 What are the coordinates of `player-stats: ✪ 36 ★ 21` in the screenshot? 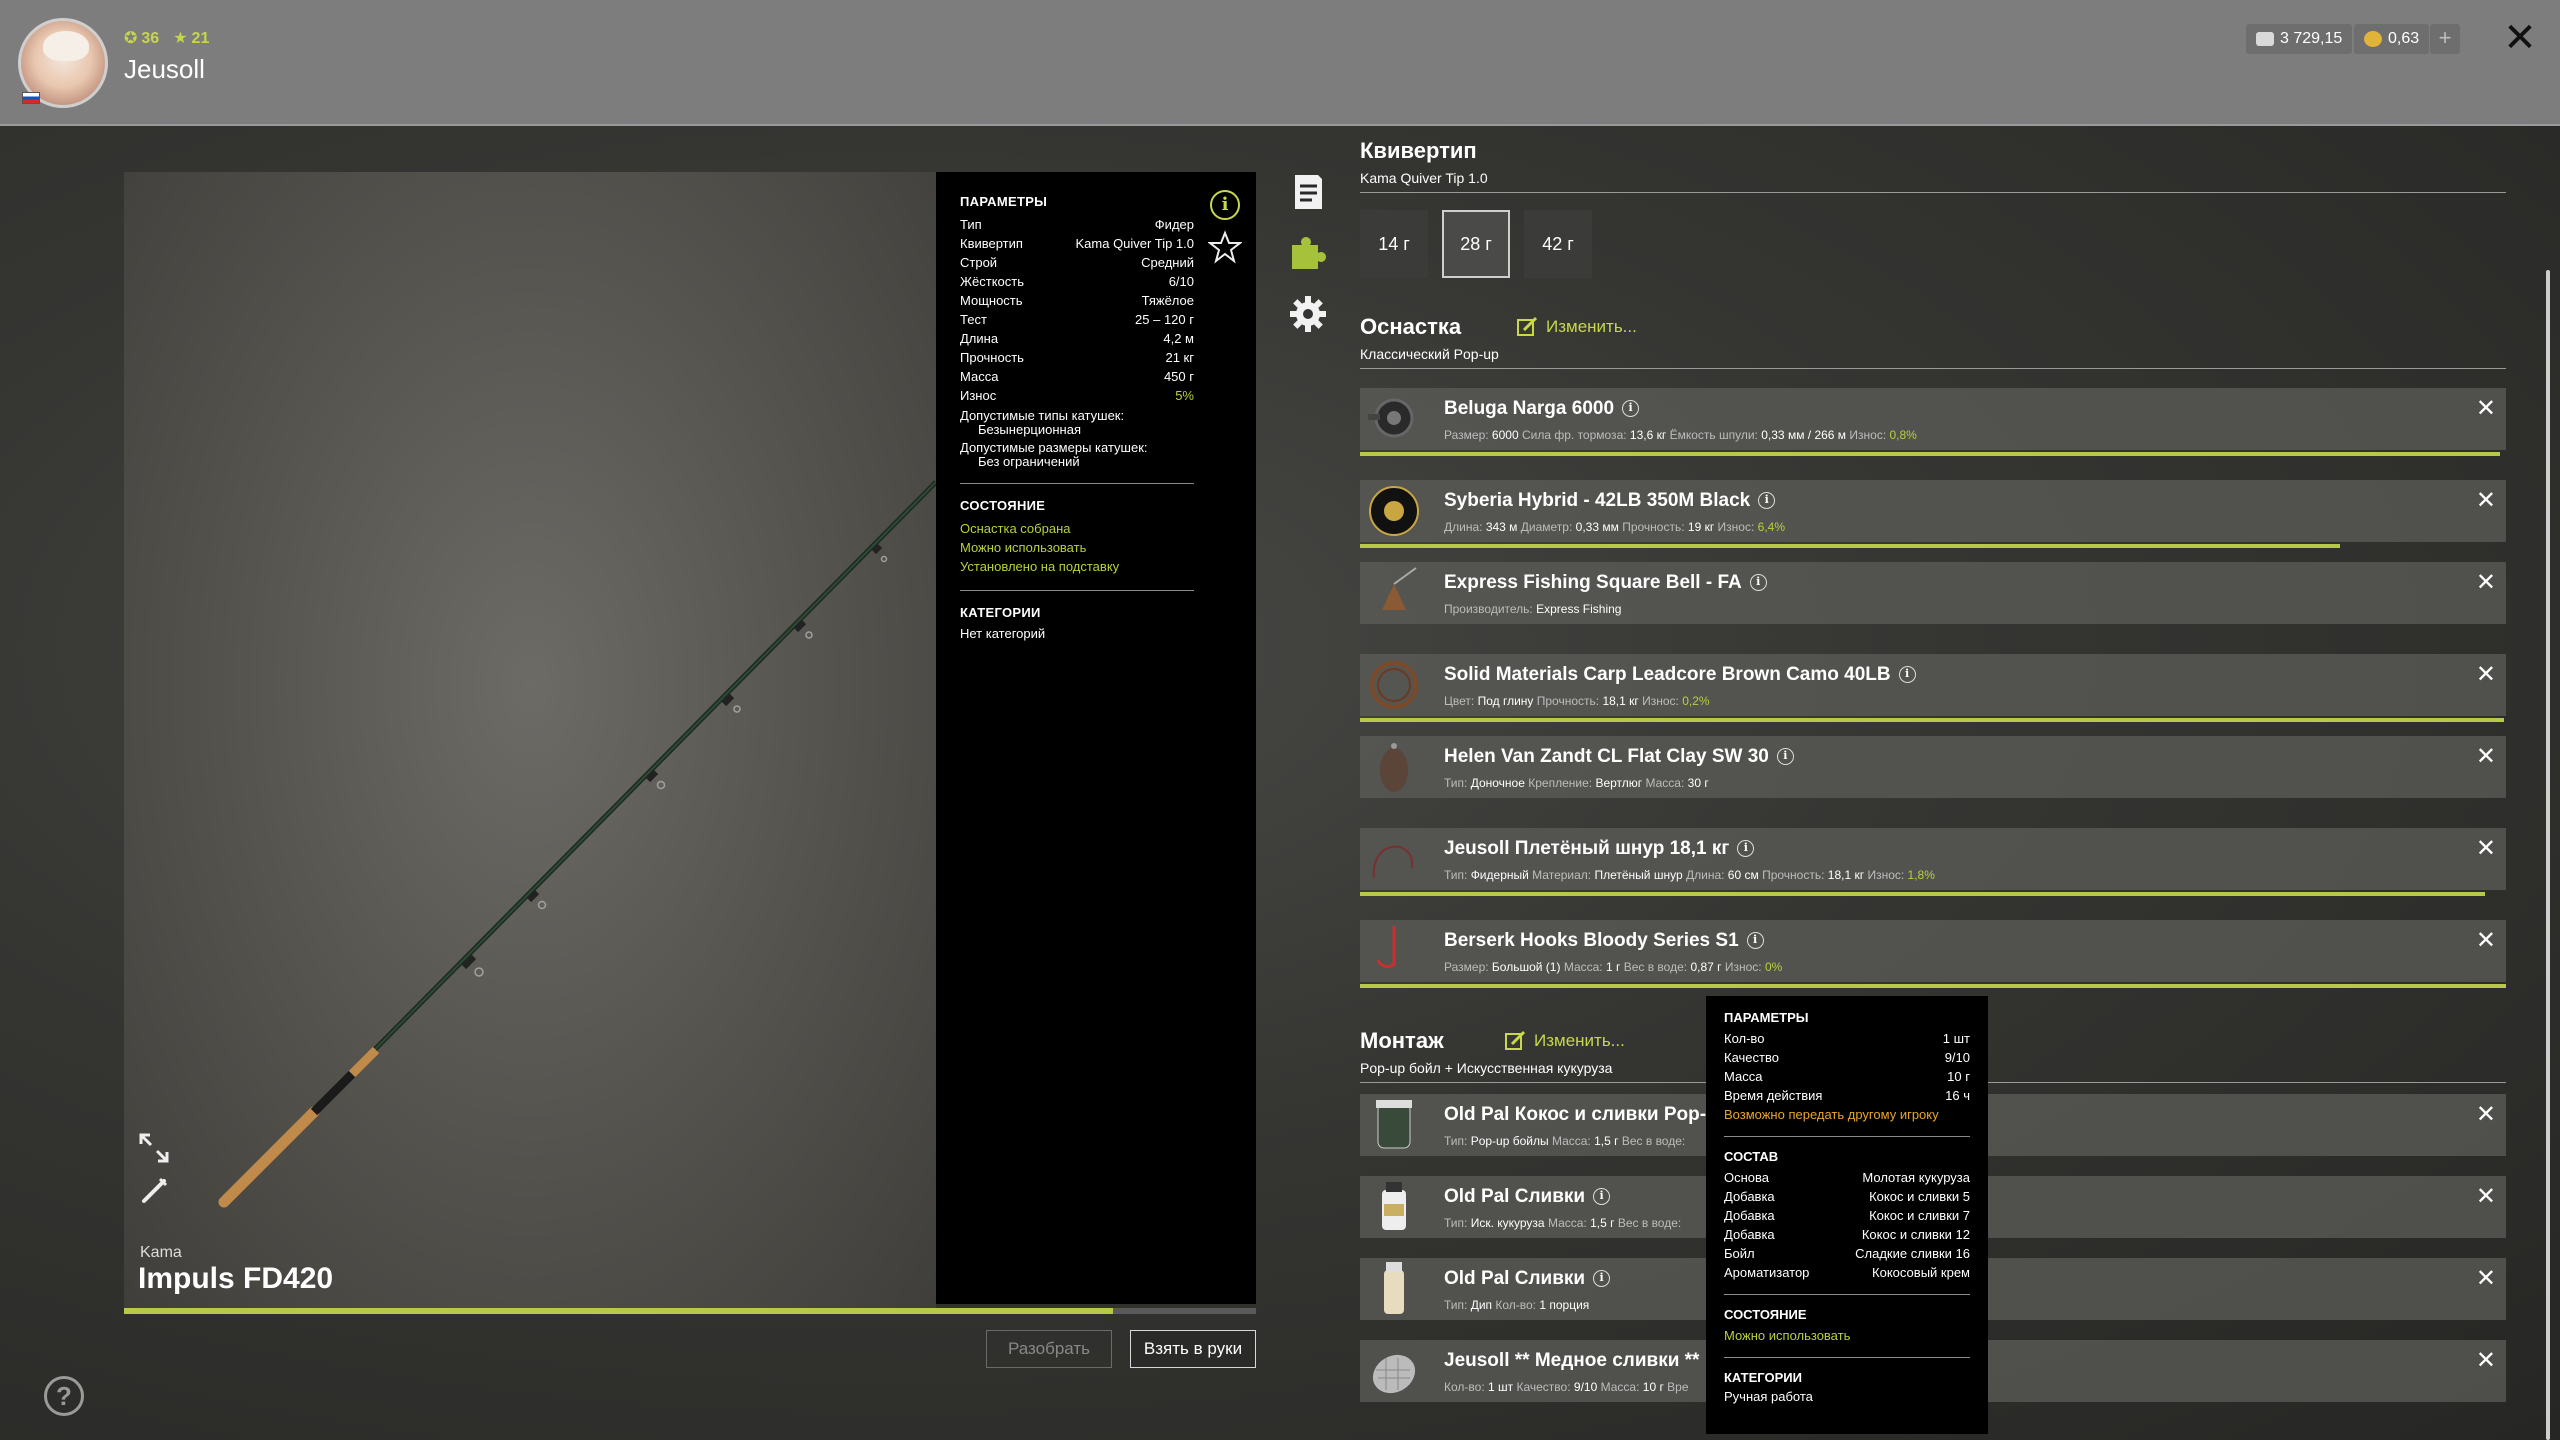 It's located at (166, 38).